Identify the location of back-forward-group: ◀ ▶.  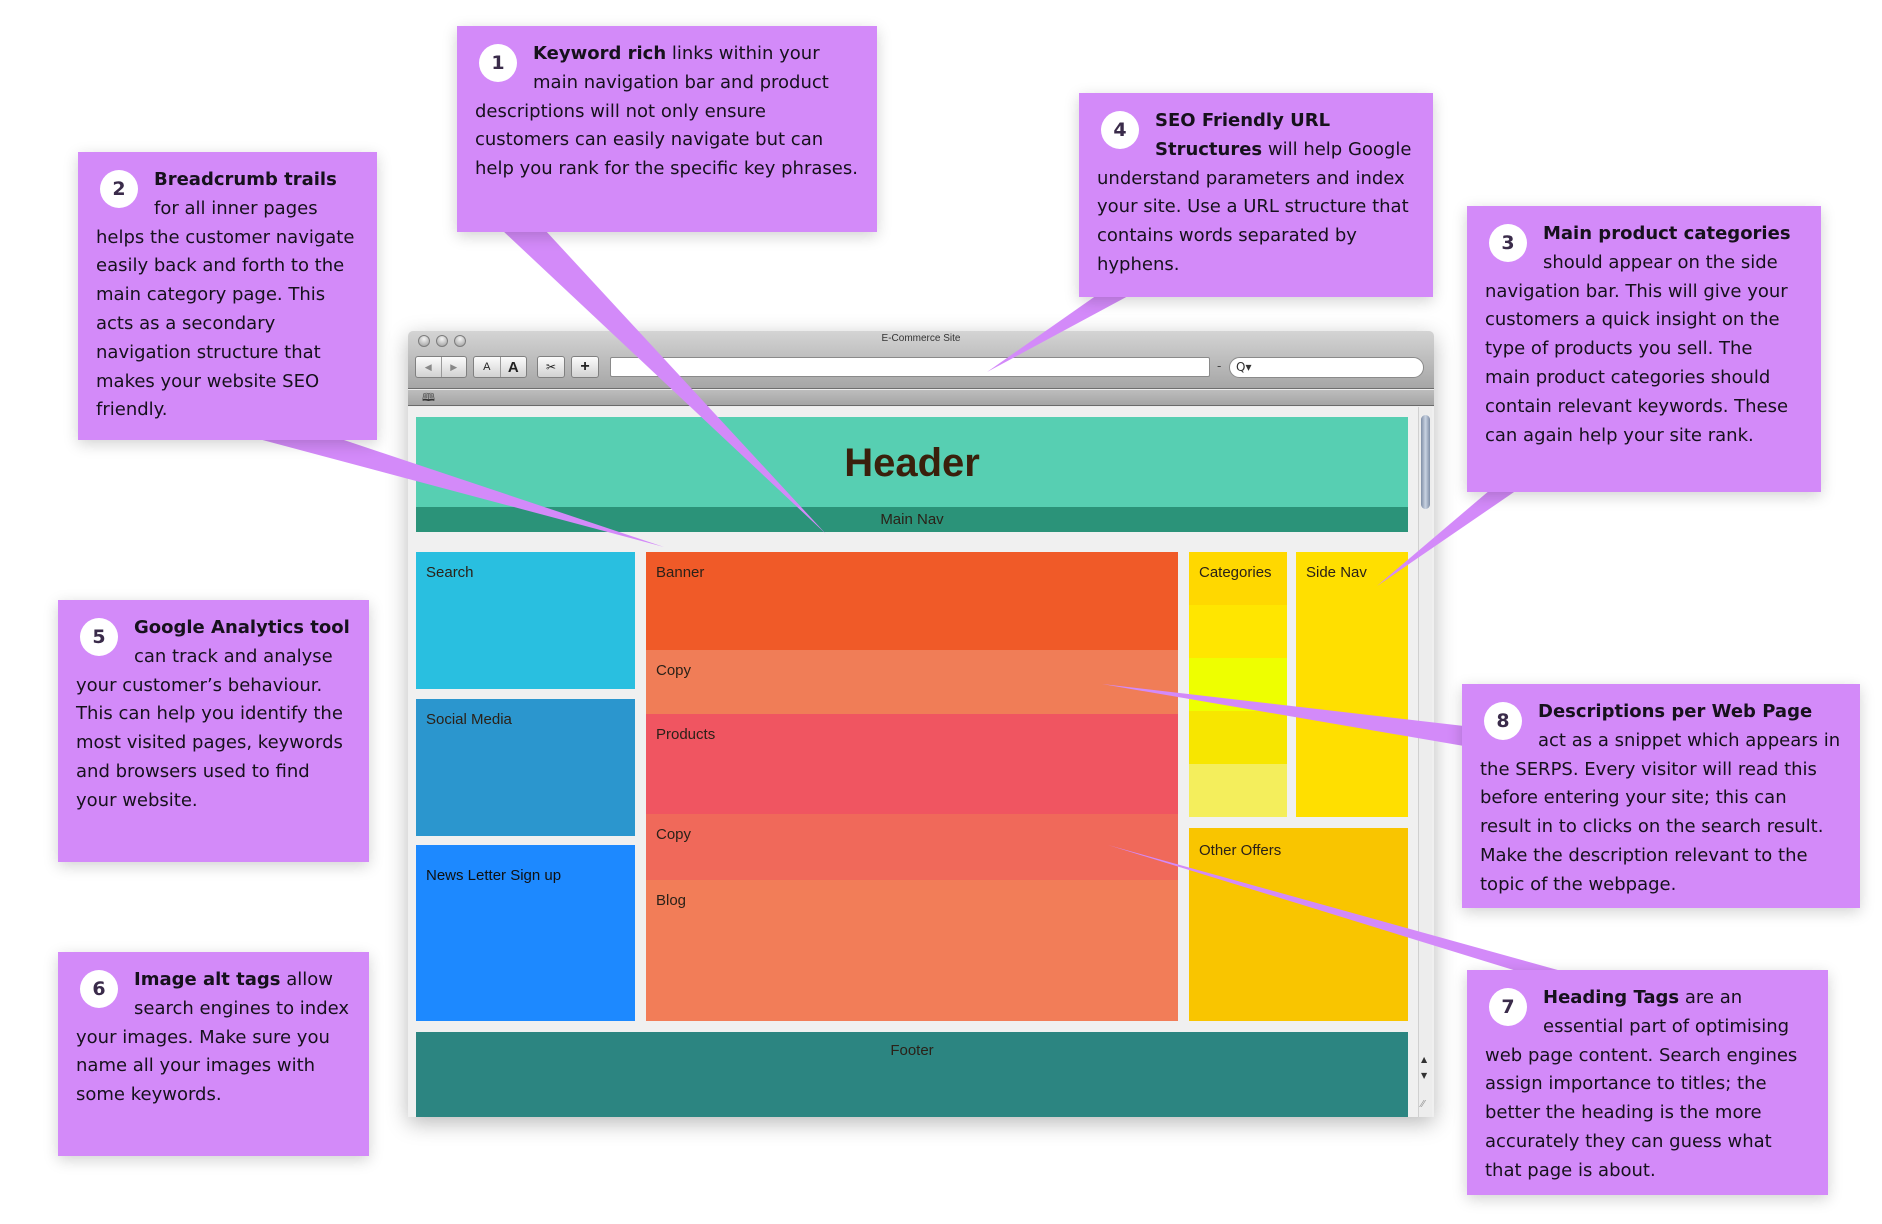
(441, 367).